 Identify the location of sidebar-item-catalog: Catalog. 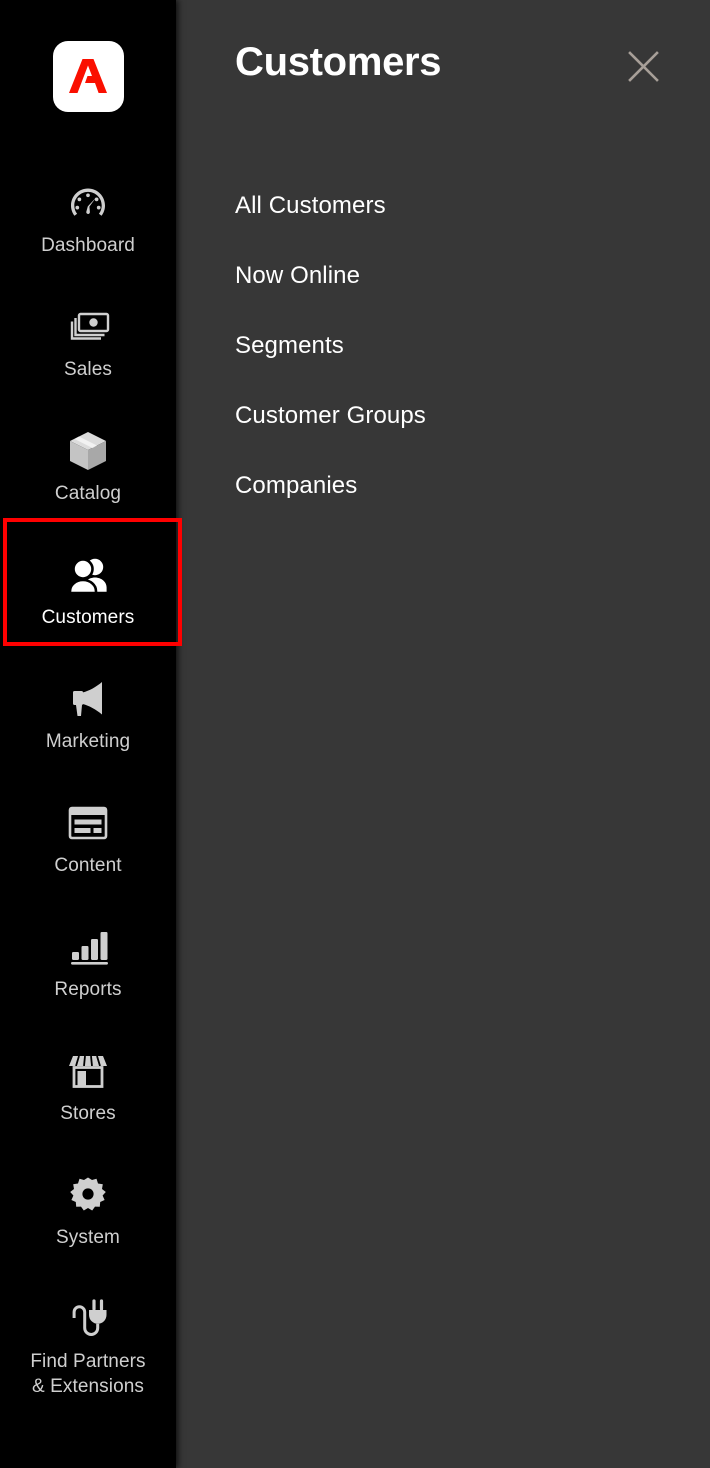
(88, 480).